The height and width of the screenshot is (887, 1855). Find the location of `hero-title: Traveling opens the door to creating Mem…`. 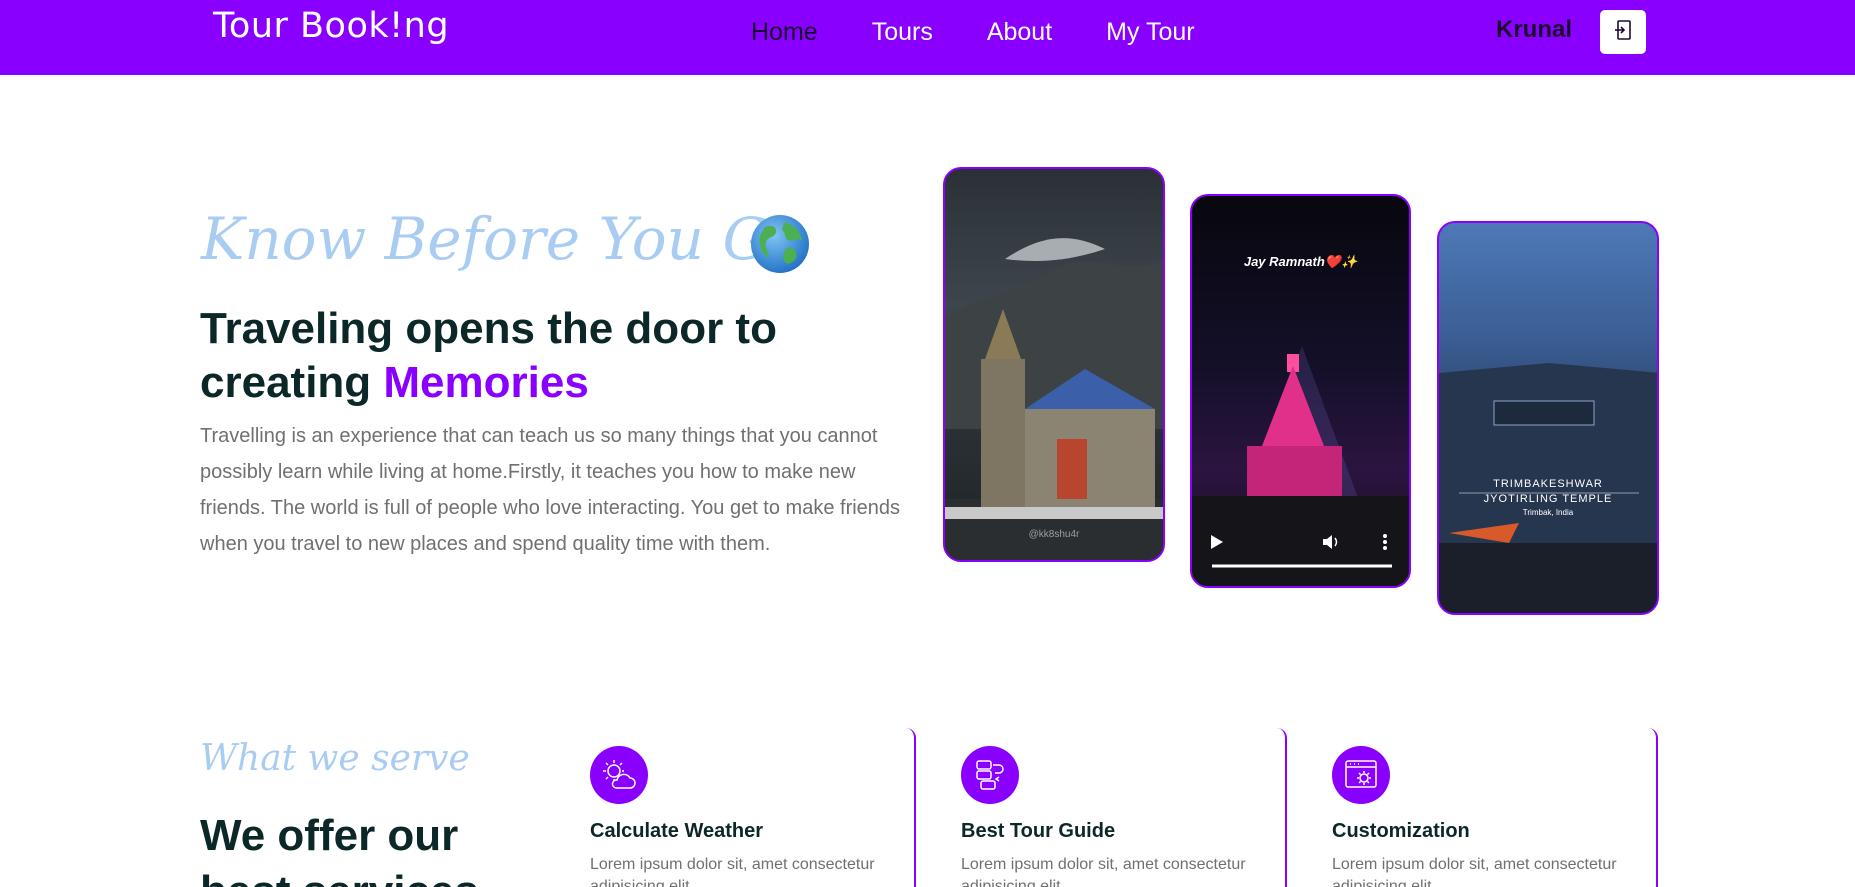

hero-title: Traveling opens the door to creating Mem… is located at coordinates (550, 356).